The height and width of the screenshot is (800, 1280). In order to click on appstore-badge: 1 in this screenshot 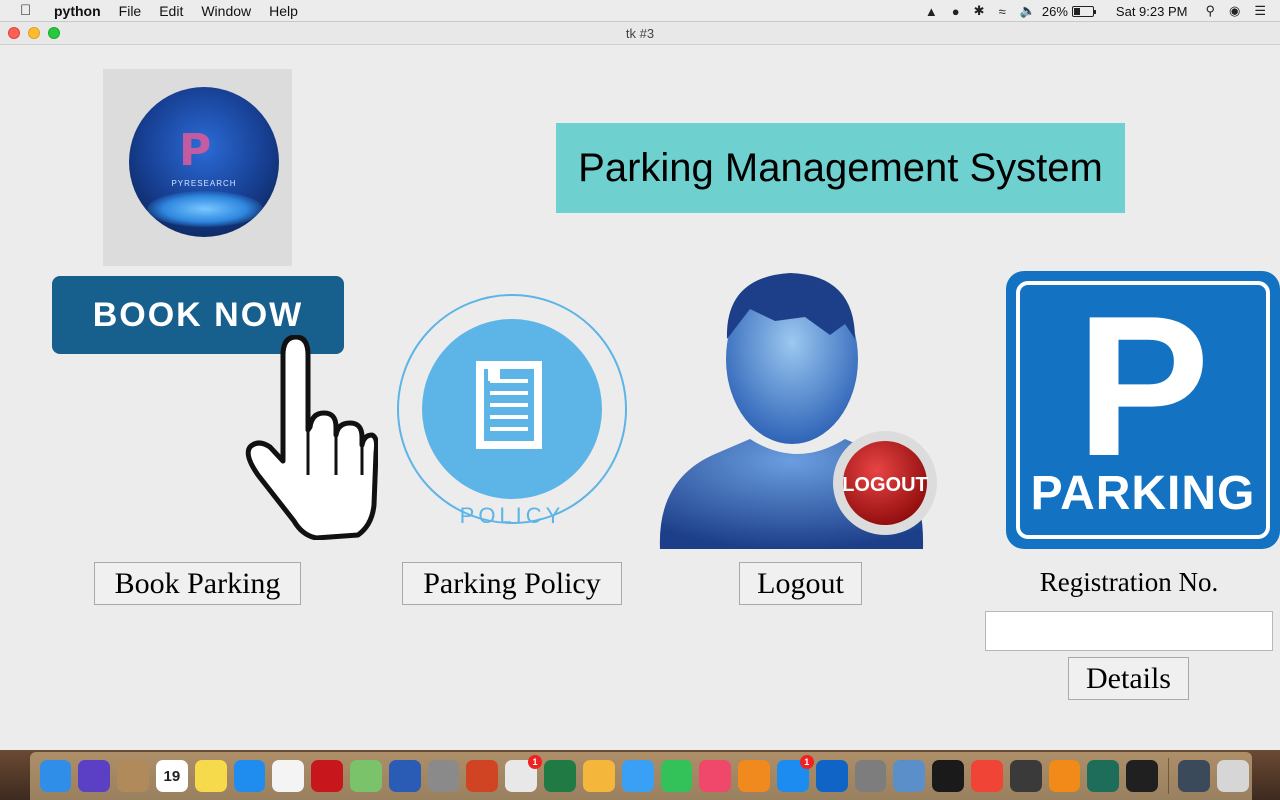, I will do `click(806, 762)`.